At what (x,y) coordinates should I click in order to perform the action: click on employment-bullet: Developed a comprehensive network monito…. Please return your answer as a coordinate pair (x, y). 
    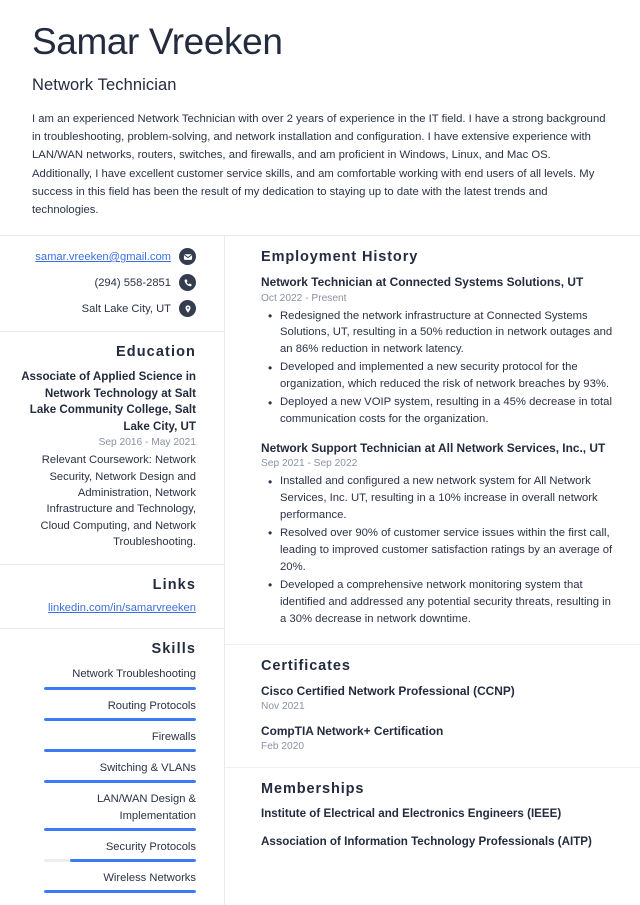
    Looking at the image, I should click on (443, 602).